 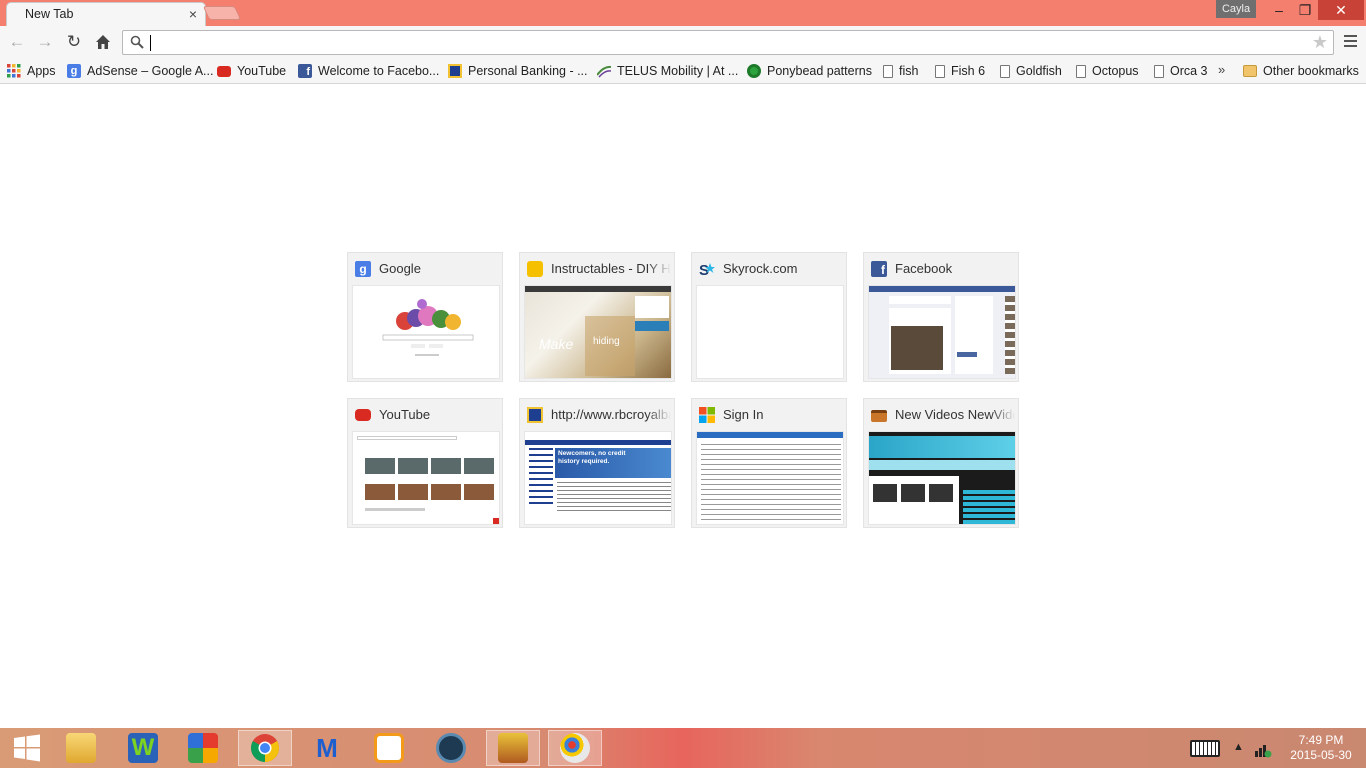 What do you see at coordinates (1263, 749) in the screenshot?
I see `network-icon` at bounding box center [1263, 749].